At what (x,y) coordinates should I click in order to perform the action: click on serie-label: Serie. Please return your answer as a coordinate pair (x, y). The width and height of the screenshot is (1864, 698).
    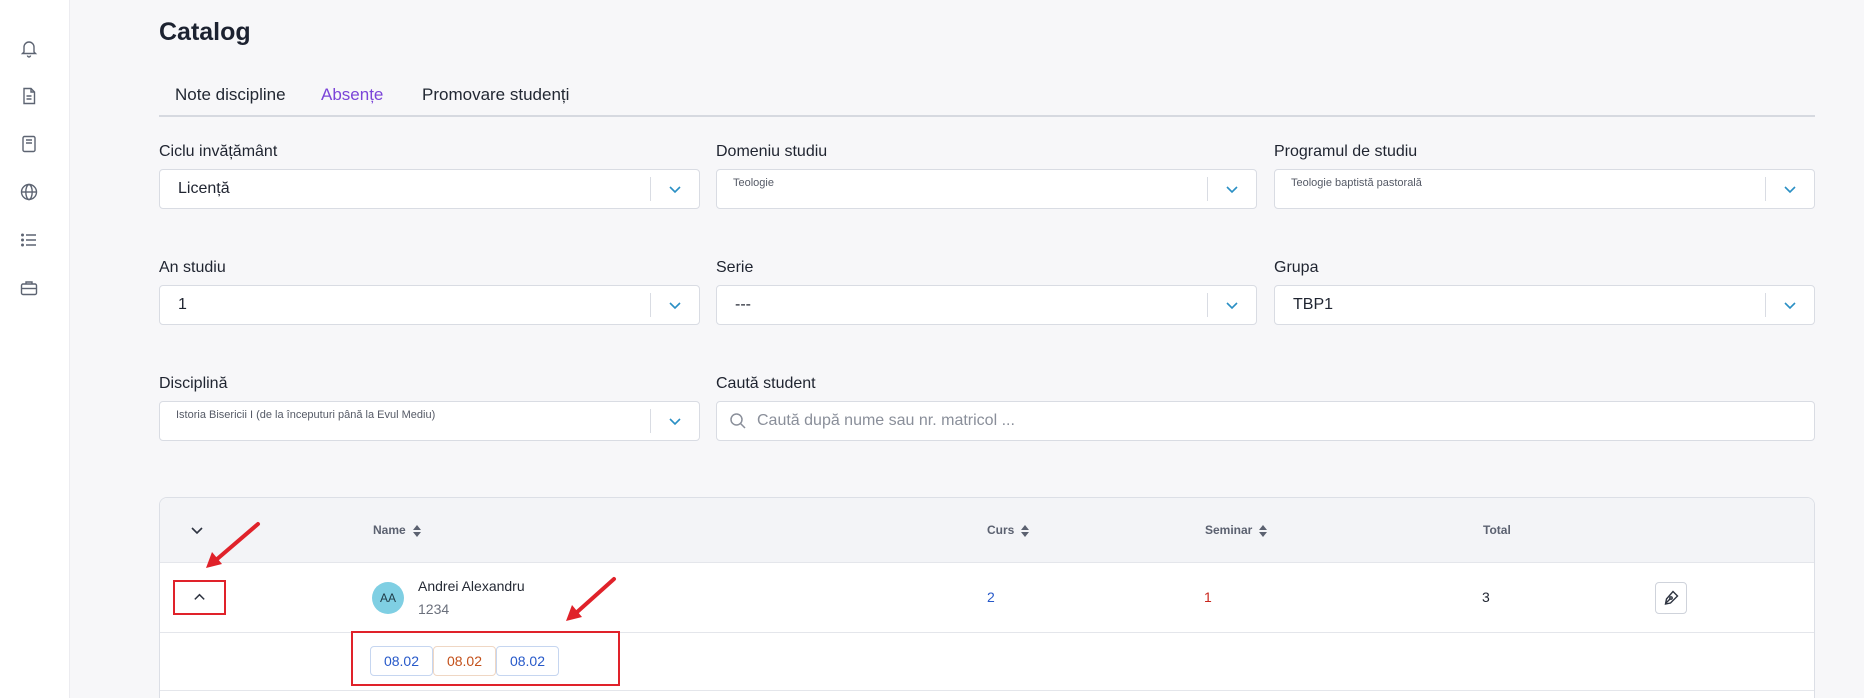
    Looking at the image, I should click on (735, 267).